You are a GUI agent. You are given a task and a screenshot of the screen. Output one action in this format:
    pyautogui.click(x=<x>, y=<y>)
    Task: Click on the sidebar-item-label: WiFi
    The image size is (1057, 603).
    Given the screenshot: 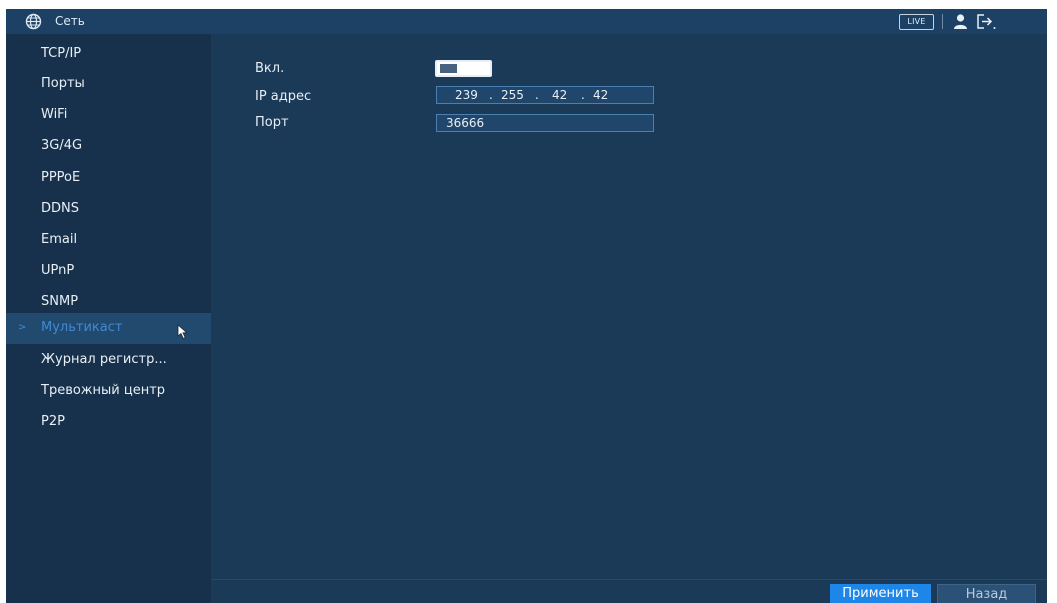 What is the action you would take?
    pyautogui.click(x=54, y=114)
    